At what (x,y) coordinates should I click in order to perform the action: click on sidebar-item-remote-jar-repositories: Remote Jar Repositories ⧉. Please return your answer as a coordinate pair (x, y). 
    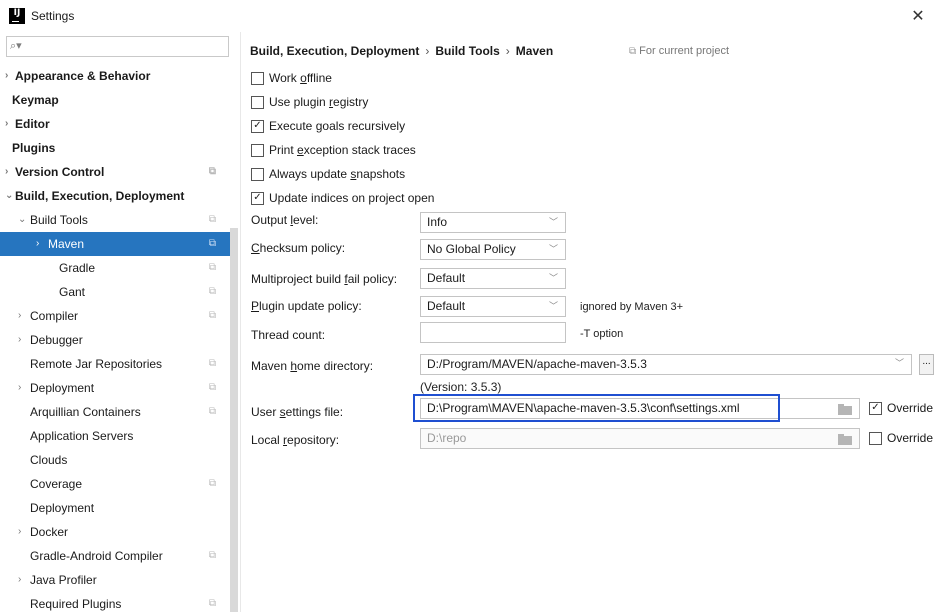
    Looking at the image, I should click on (115, 364).